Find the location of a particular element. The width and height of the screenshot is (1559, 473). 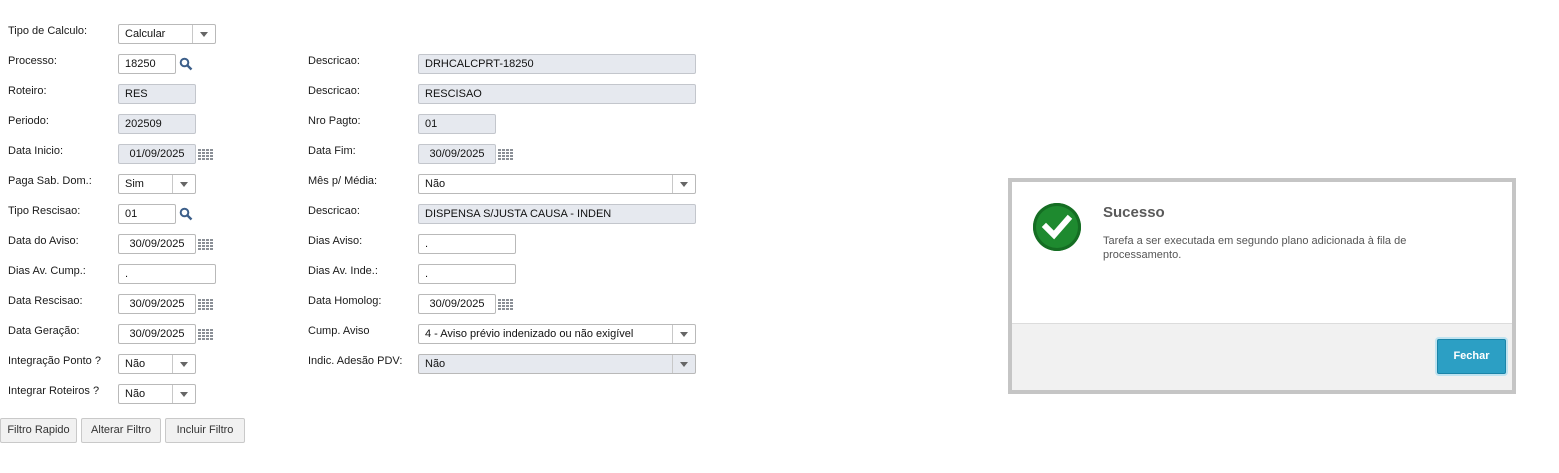

integracao-ponto-value: Não is located at coordinates (135, 364).